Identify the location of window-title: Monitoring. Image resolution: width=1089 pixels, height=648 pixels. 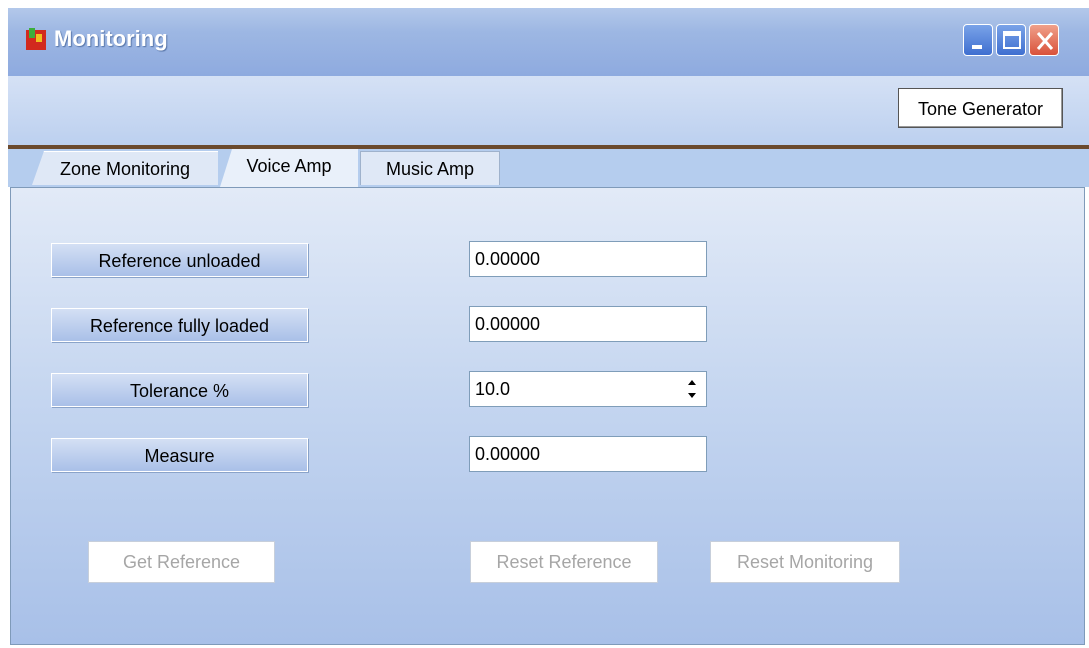
(111, 38).